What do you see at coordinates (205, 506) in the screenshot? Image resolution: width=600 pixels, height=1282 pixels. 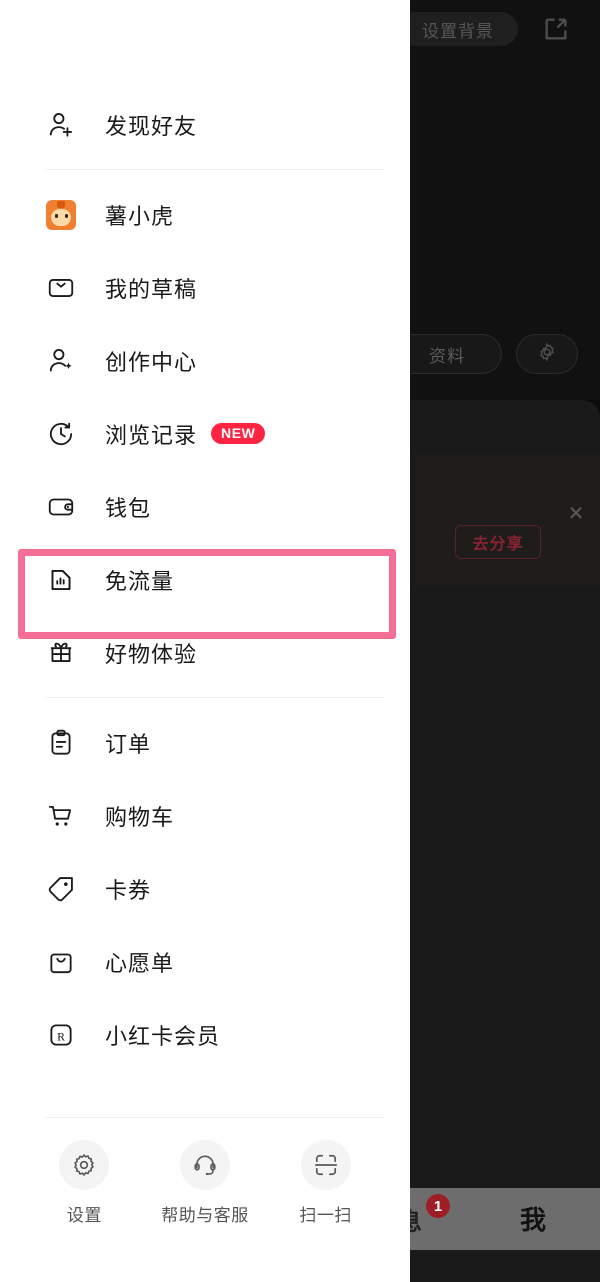 I see `menu-item-wallet: 钱包` at bounding box center [205, 506].